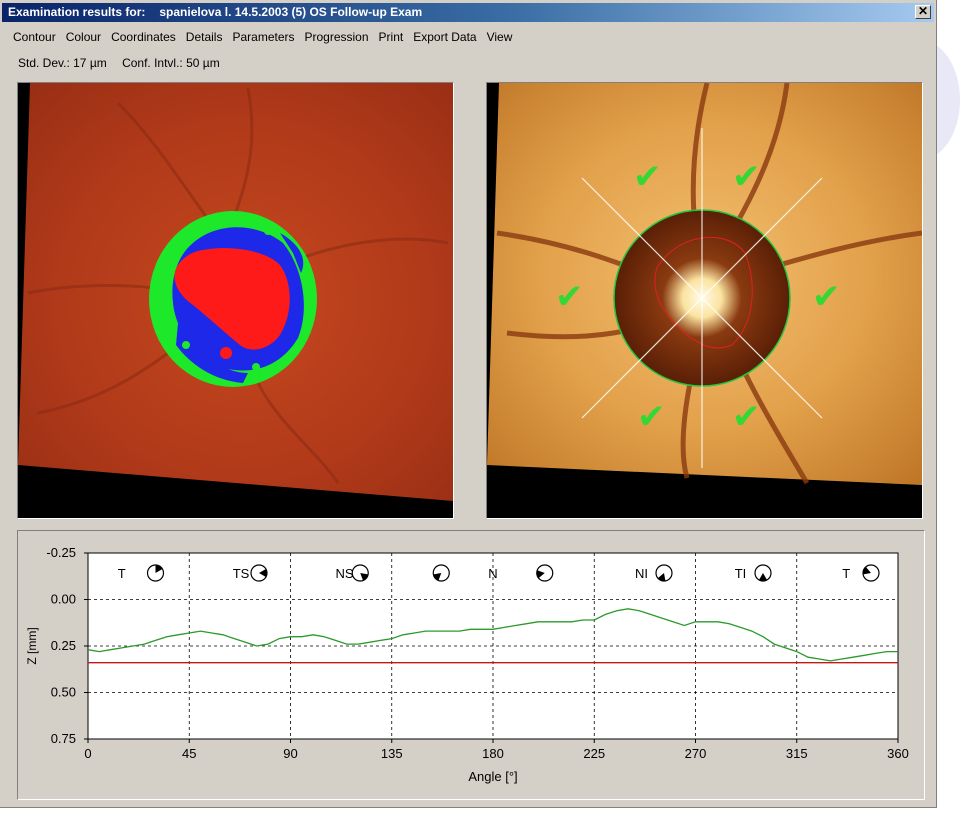 The width and height of the screenshot is (960, 813). Describe the element at coordinates (34, 37) in the screenshot. I see `menu-contour: Contour` at that location.